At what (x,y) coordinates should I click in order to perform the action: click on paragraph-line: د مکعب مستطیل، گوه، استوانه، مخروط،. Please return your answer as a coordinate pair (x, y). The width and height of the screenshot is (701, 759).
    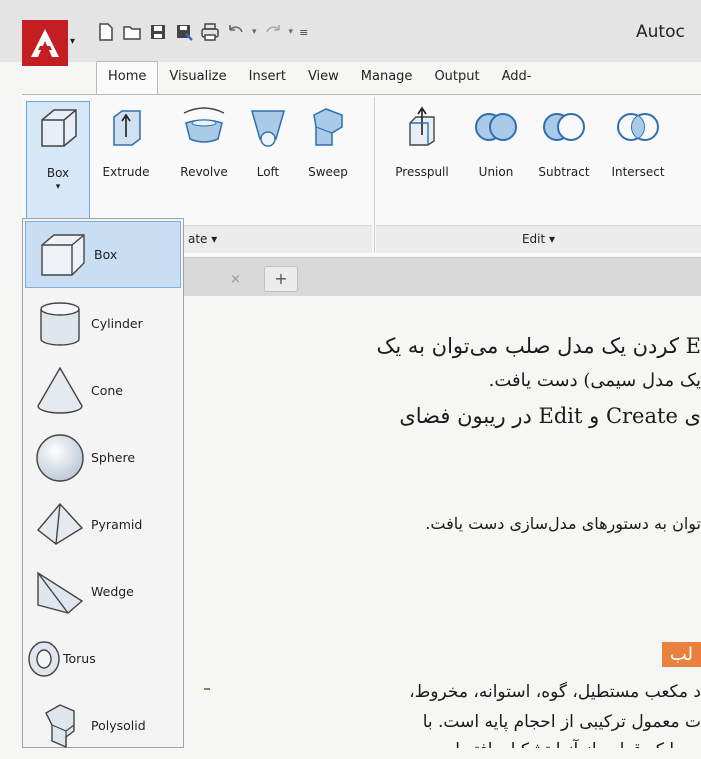
    Looking at the image, I should click on (555, 692).